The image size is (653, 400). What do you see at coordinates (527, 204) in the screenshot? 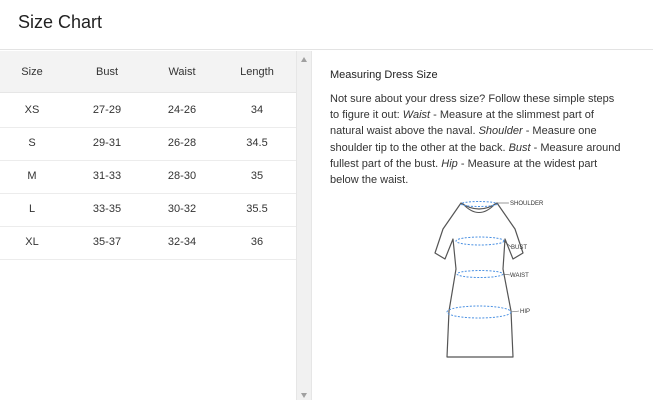
I see `diagram-label-shoulder: SHOULDER` at bounding box center [527, 204].